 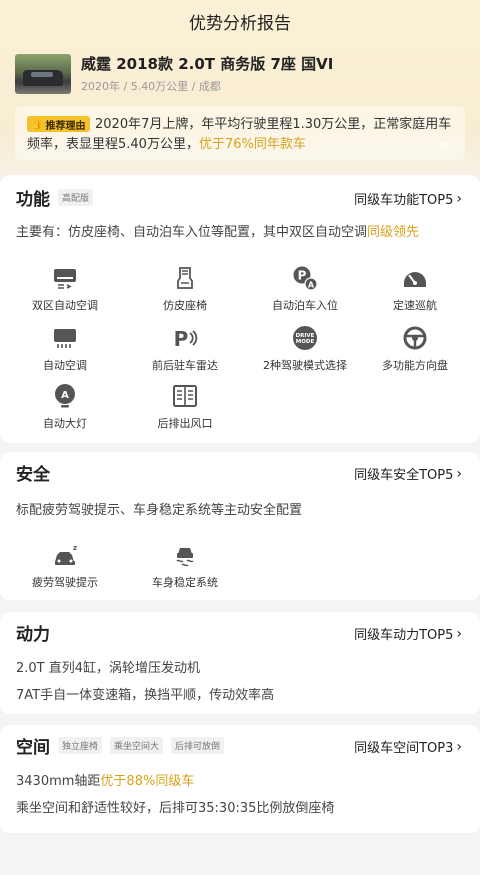 What do you see at coordinates (43, 74) in the screenshot?
I see `car-thumbnail` at bounding box center [43, 74].